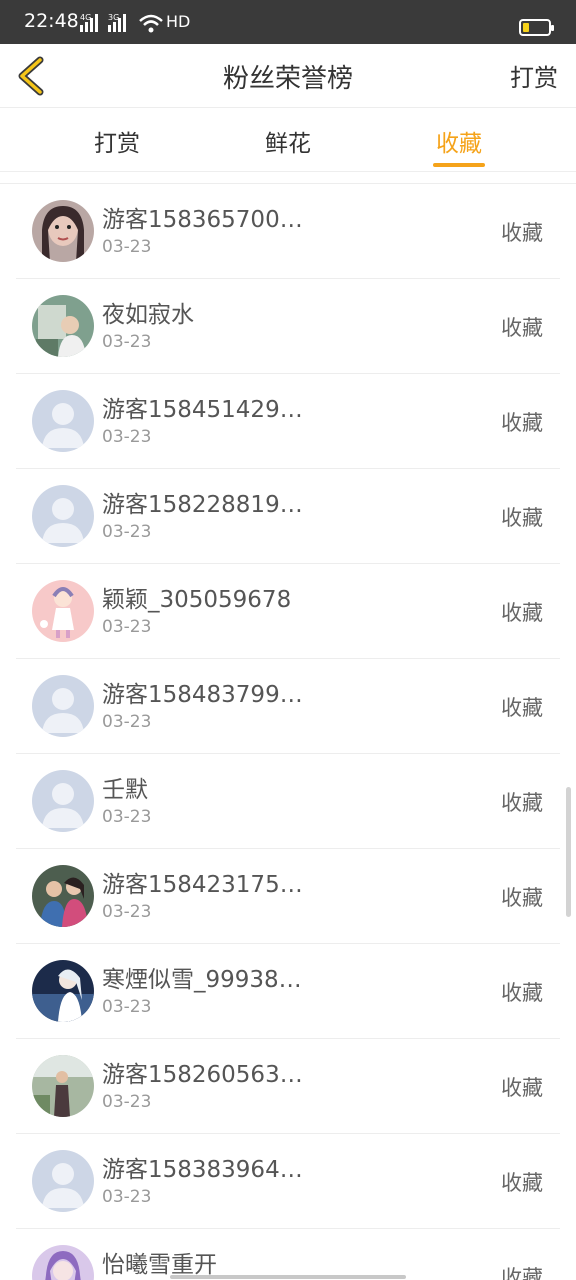 This screenshot has height=1280, width=576. Describe the element at coordinates (51, 21) in the screenshot. I see `status-time: 22:48` at that location.